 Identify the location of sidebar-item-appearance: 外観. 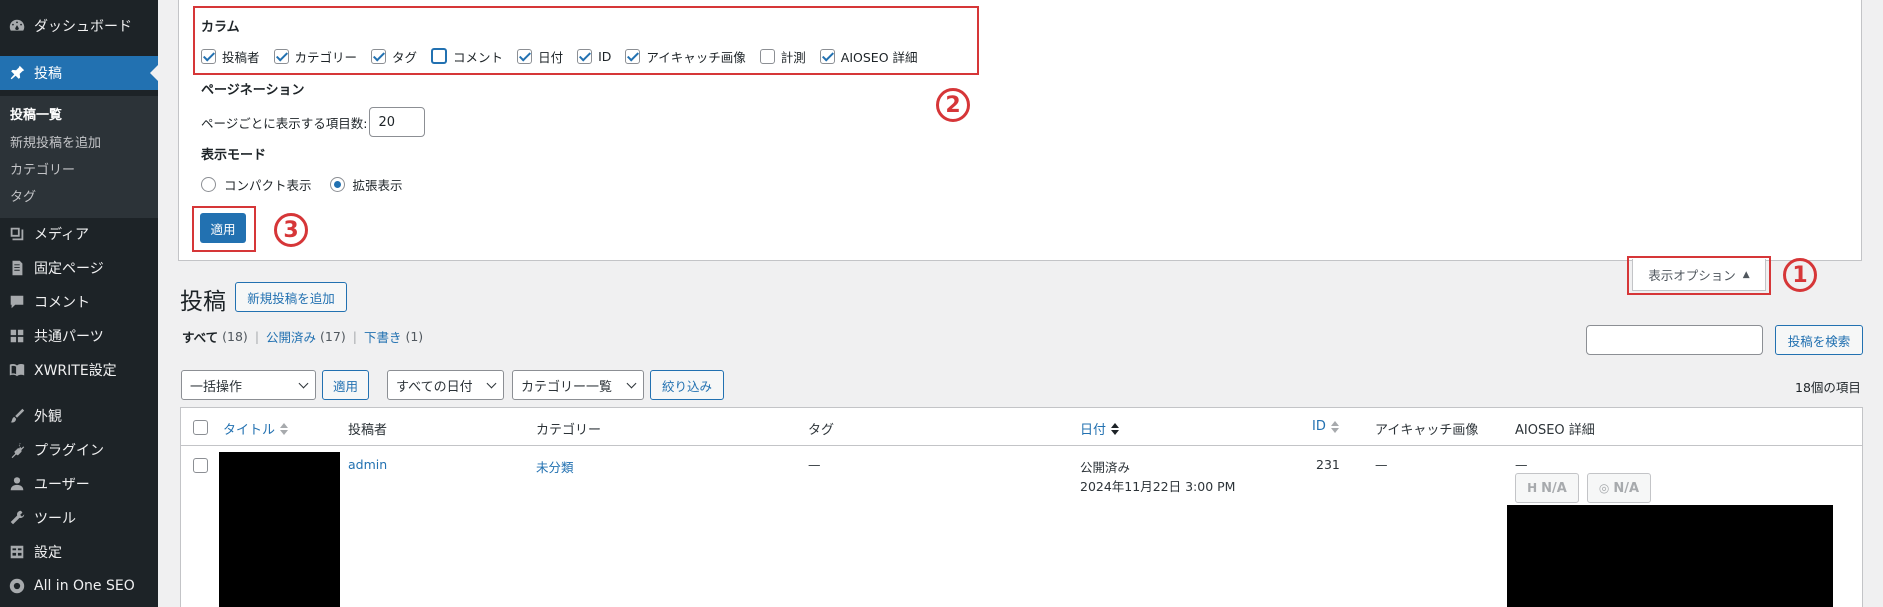
(79, 416).